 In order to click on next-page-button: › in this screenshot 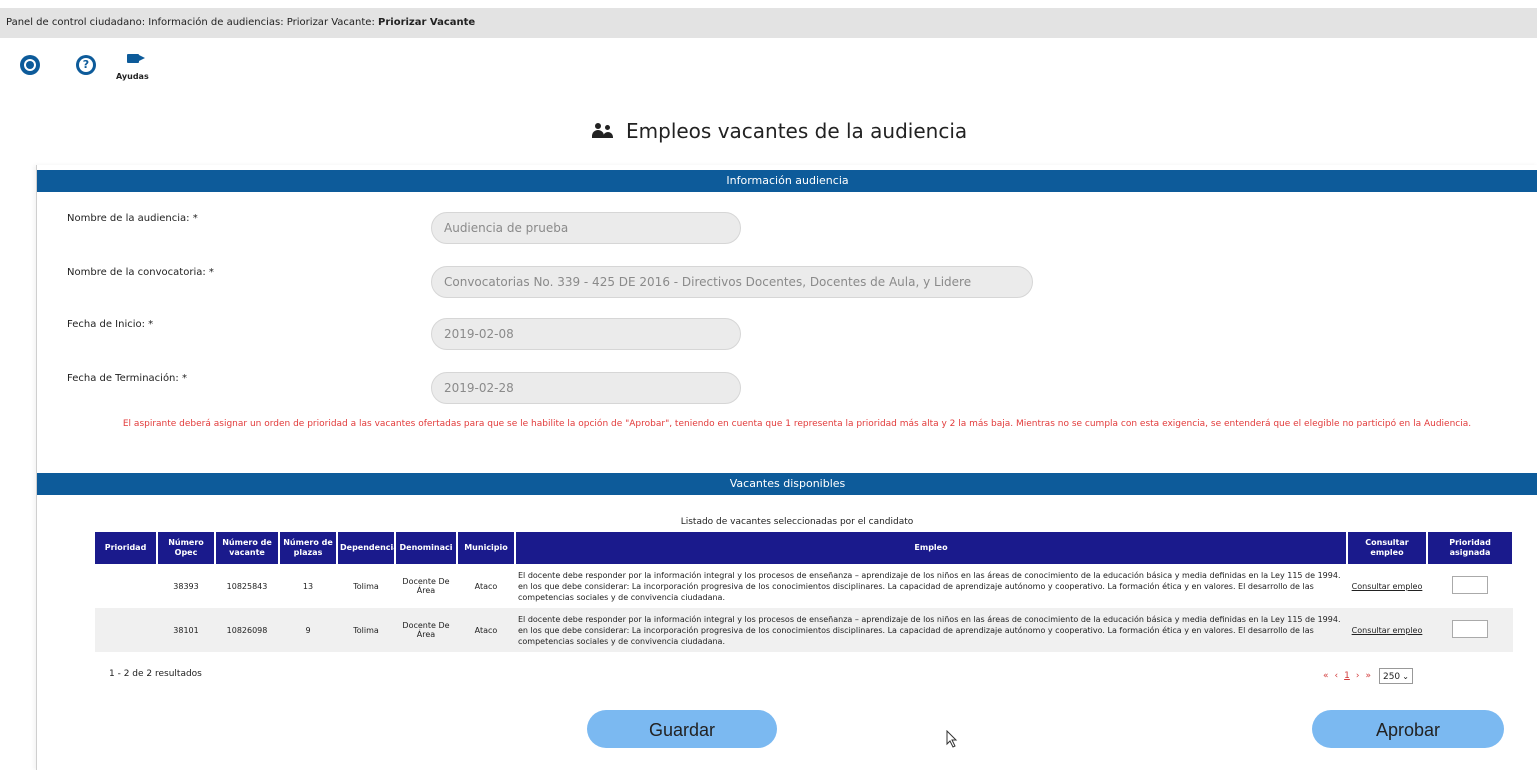, I will do `click(1358, 676)`.